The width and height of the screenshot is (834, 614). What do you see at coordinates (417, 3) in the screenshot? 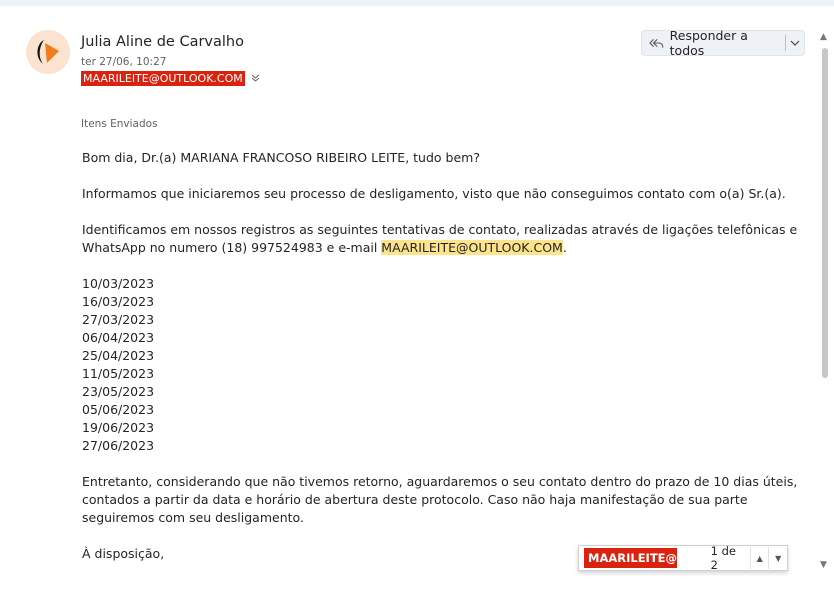
I see `top-bar` at bounding box center [417, 3].